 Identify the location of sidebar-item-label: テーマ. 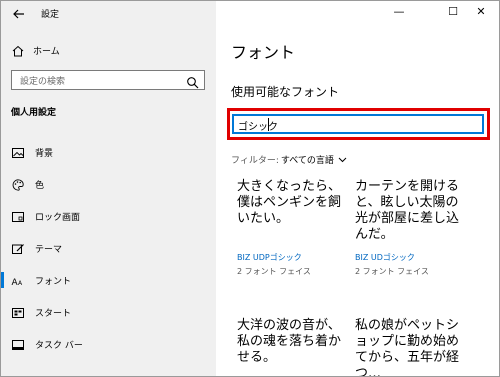
(49, 249).